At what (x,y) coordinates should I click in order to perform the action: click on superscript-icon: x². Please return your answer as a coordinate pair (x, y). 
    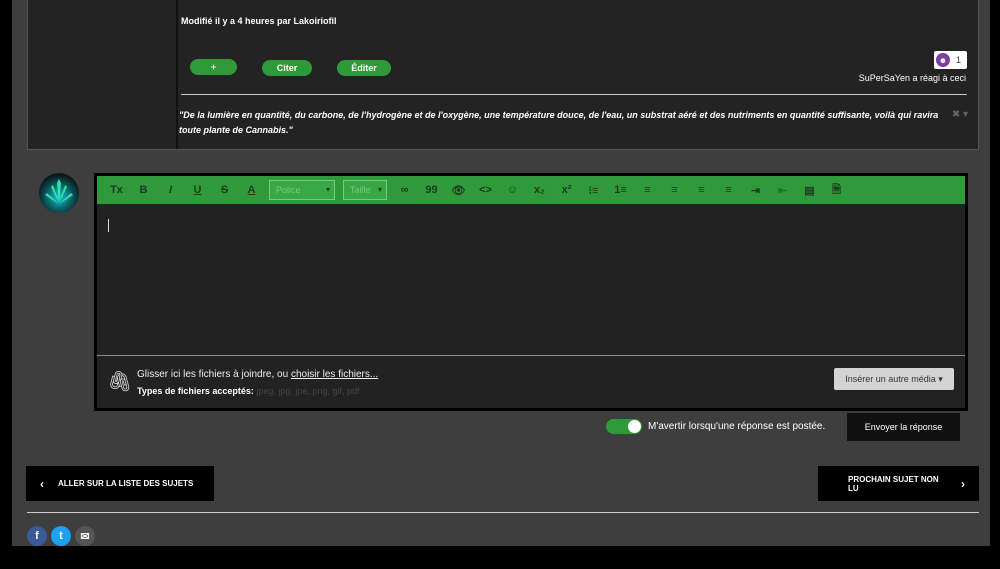
    Looking at the image, I should click on (566, 190).